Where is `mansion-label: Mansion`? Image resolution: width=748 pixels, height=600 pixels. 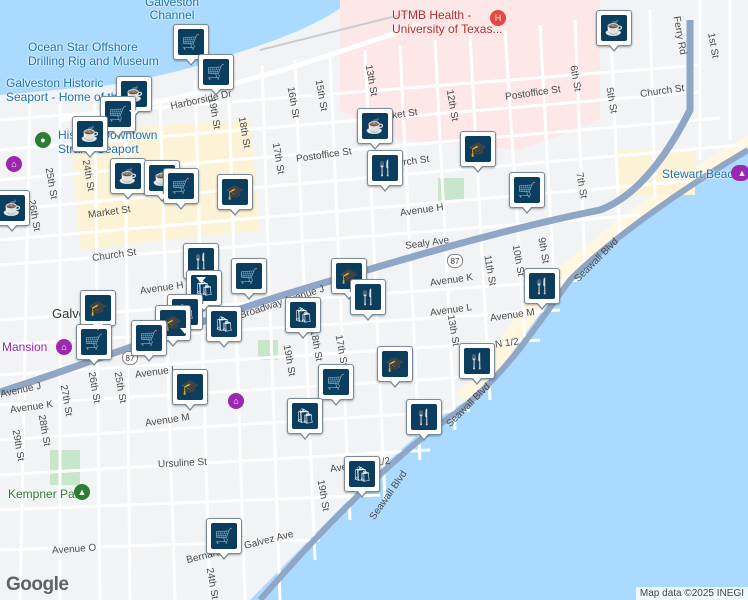
mansion-label: Mansion is located at coordinates (24, 347).